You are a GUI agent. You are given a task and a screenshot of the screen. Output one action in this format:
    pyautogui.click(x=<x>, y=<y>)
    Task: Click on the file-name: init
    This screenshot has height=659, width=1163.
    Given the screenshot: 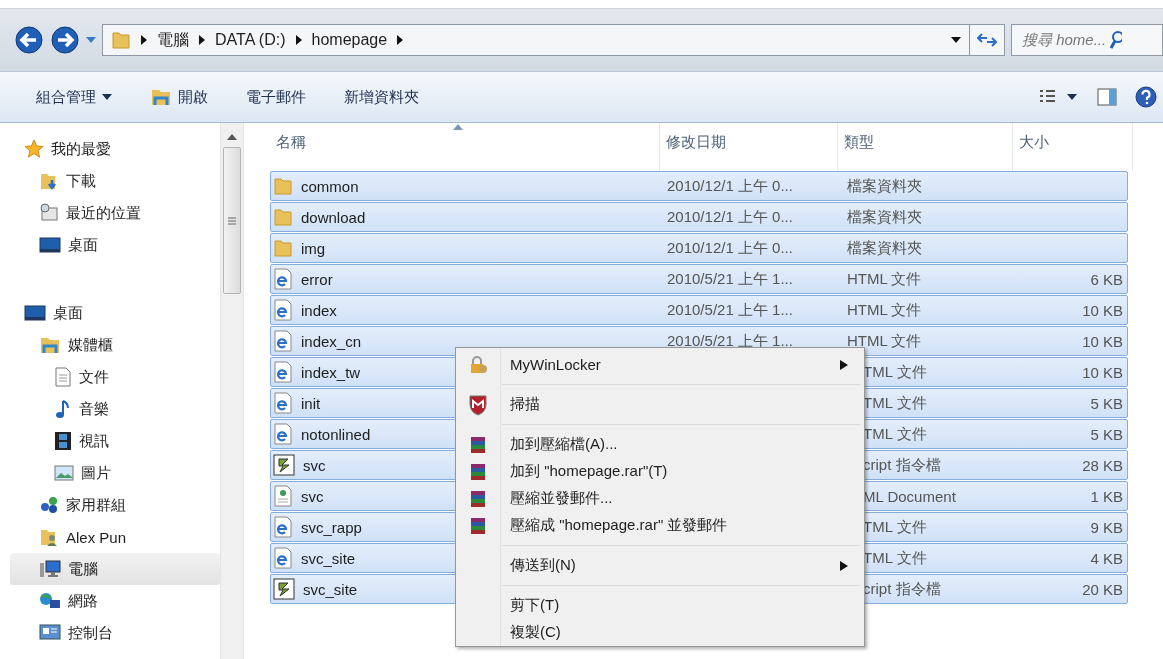 What is the action you would take?
    pyautogui.click(x=311, y=403)
    